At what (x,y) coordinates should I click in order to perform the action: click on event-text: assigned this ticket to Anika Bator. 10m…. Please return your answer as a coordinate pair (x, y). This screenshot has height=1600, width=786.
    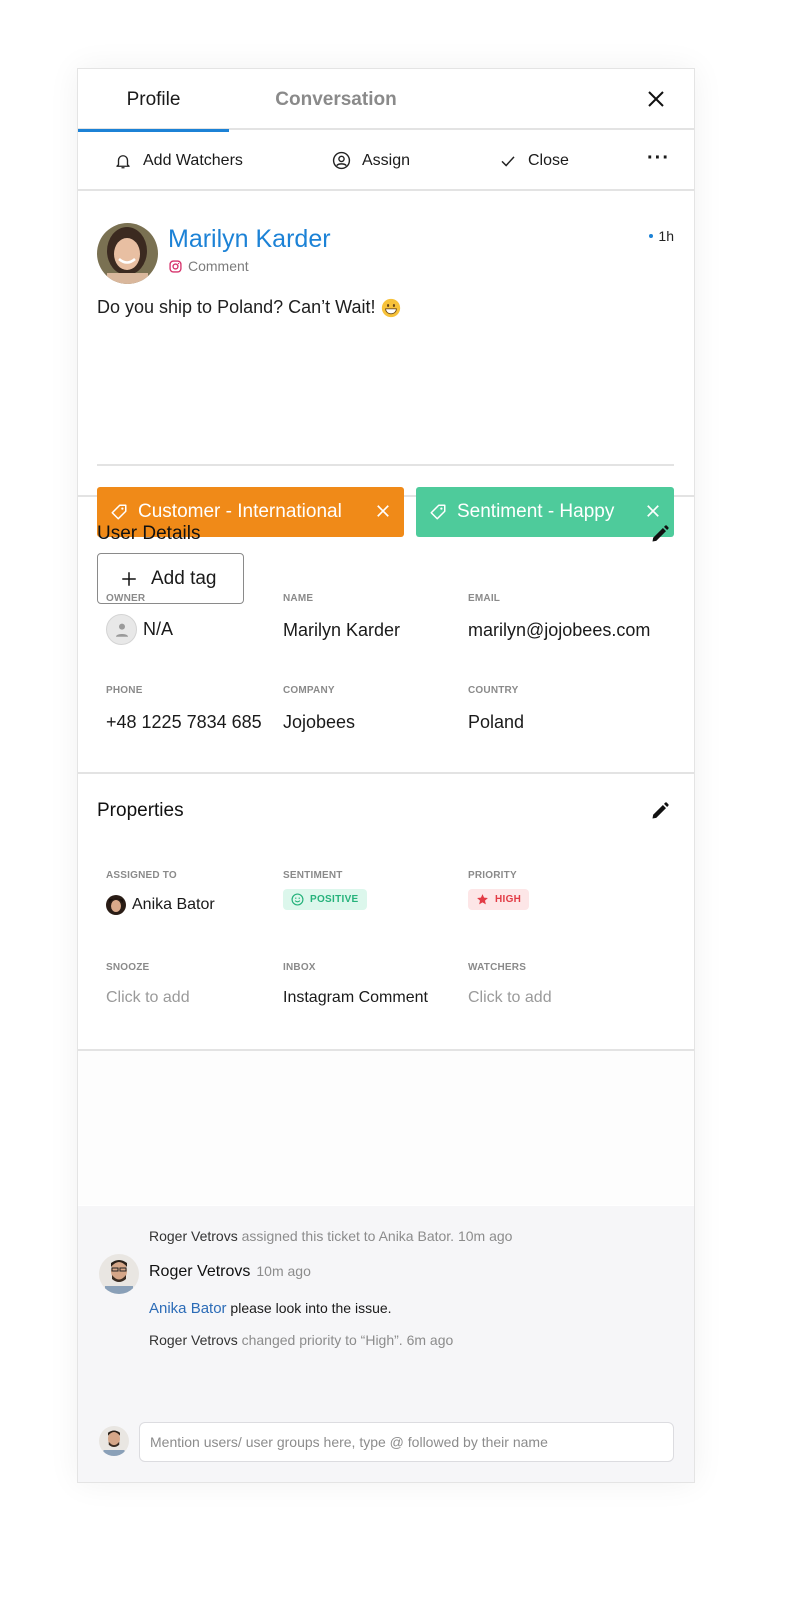
    Looking at the image, I should click on (375, 1236).